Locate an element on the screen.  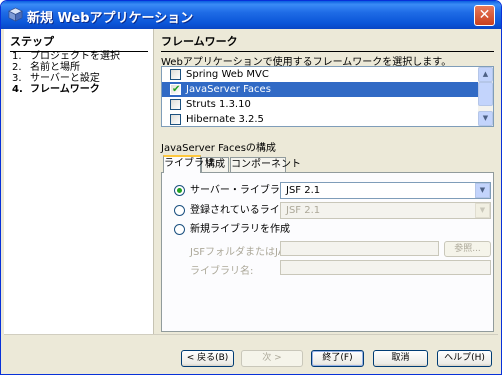
tab-components: コンポーネント is located at coordinates (265, 164).